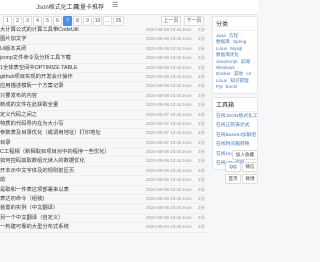 The image size is (320, 262). Describe the element at coordinates (42, 161) in the screenshot. I see `article-title-link: 如何控码其取数组元读入的数据优化` at that location.